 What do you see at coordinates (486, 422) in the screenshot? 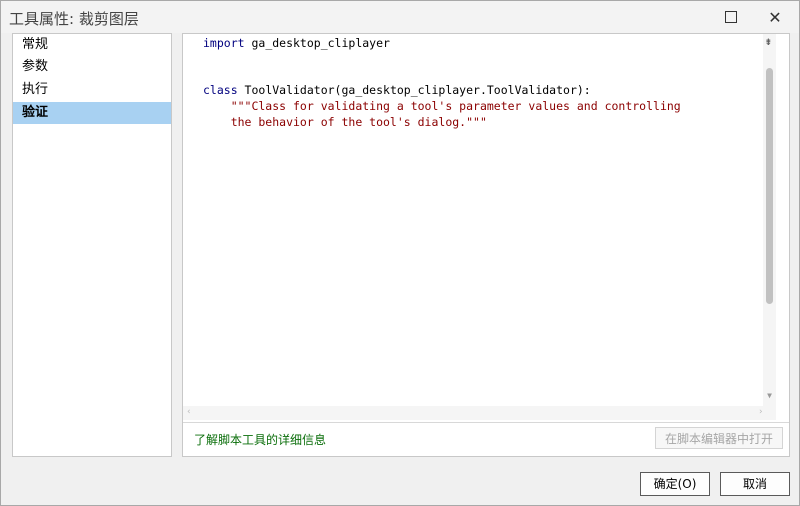
I see `divider` at bounding box center [486, 422].